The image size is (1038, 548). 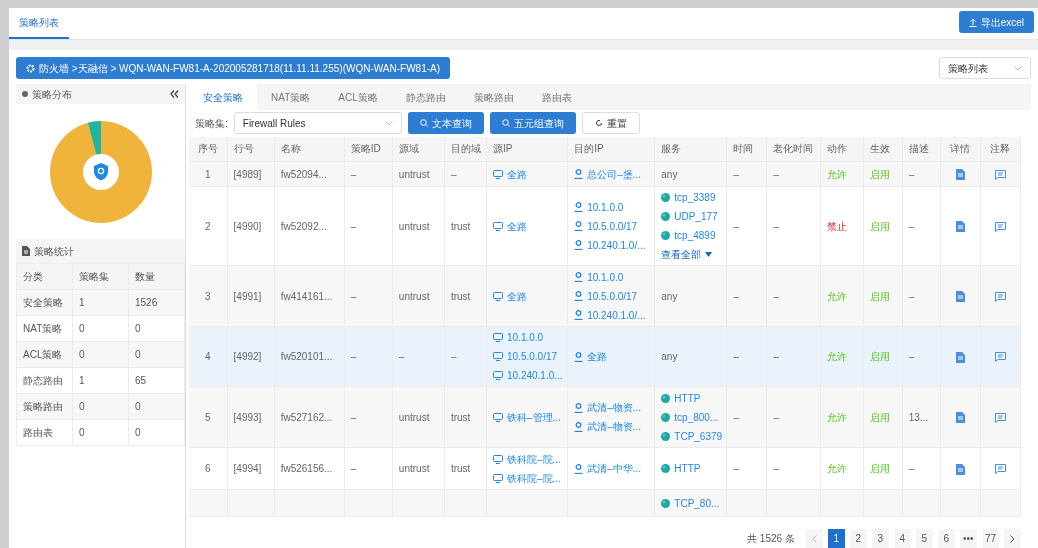 What do you see at coordinates (691, 436) in the screenshot?
I see `service-link: TCP_6379` at bounding box center [691, 436].